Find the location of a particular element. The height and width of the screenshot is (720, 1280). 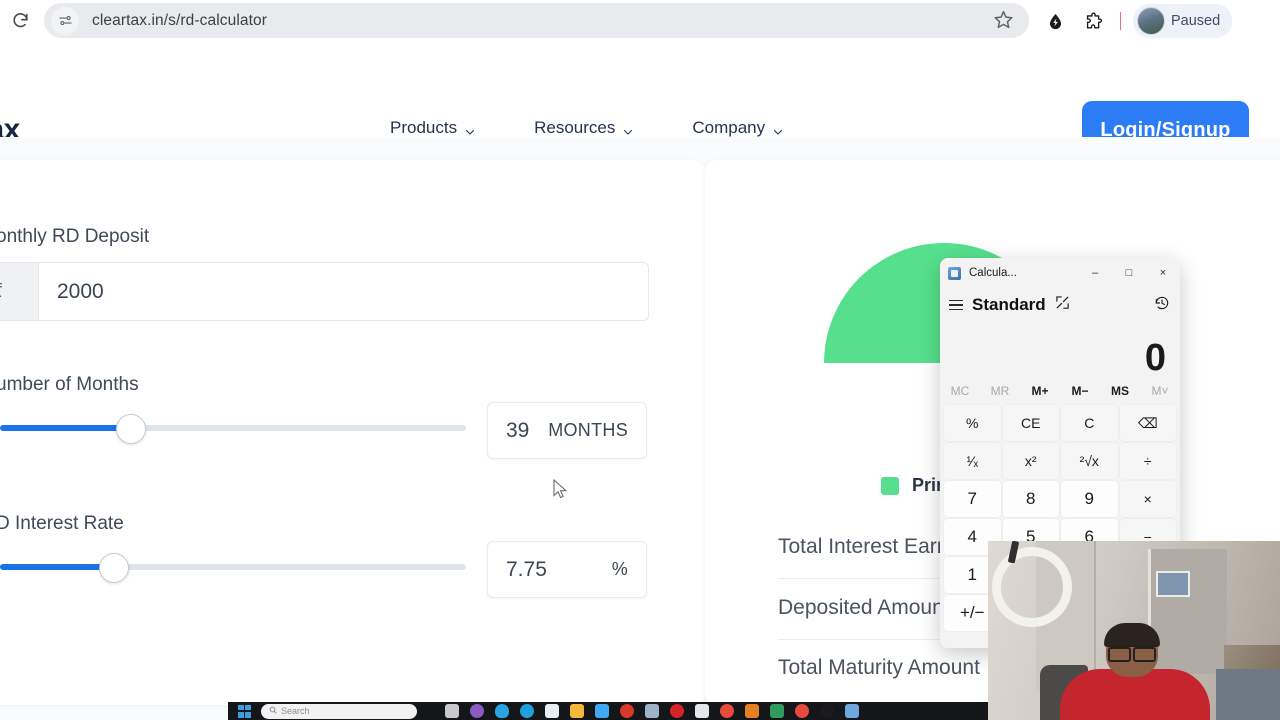

memory-key-mr: MR is located at coordinates (1000, 391).